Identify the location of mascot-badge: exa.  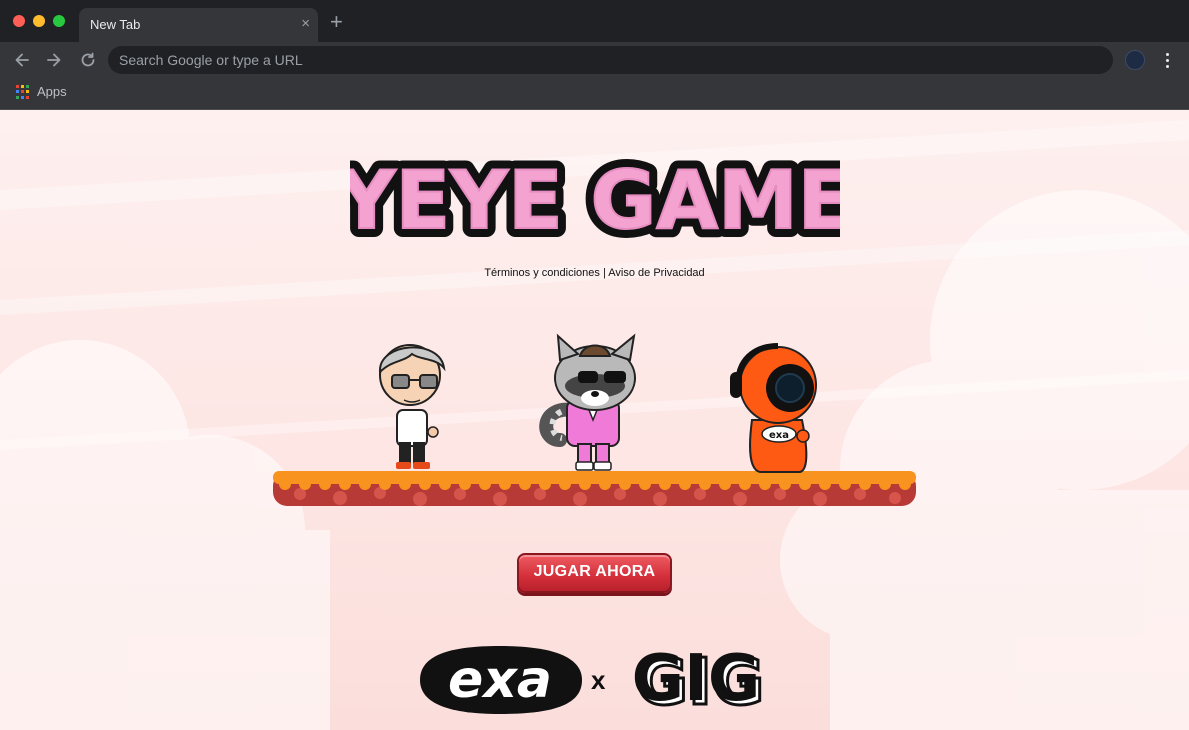
(779, 435).